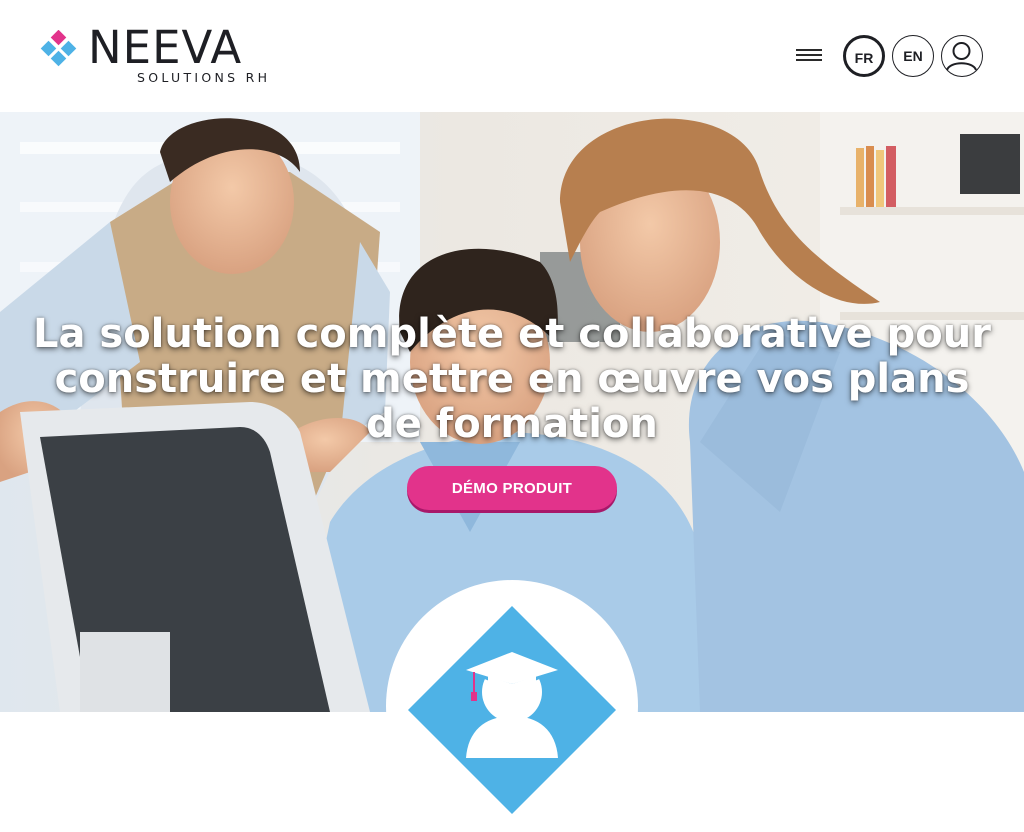 The width and height of the screenshot is (1024, 832). Describe the element at coordinates (809, 50) in the screenshot. I see `hamburger-icon` at that location.